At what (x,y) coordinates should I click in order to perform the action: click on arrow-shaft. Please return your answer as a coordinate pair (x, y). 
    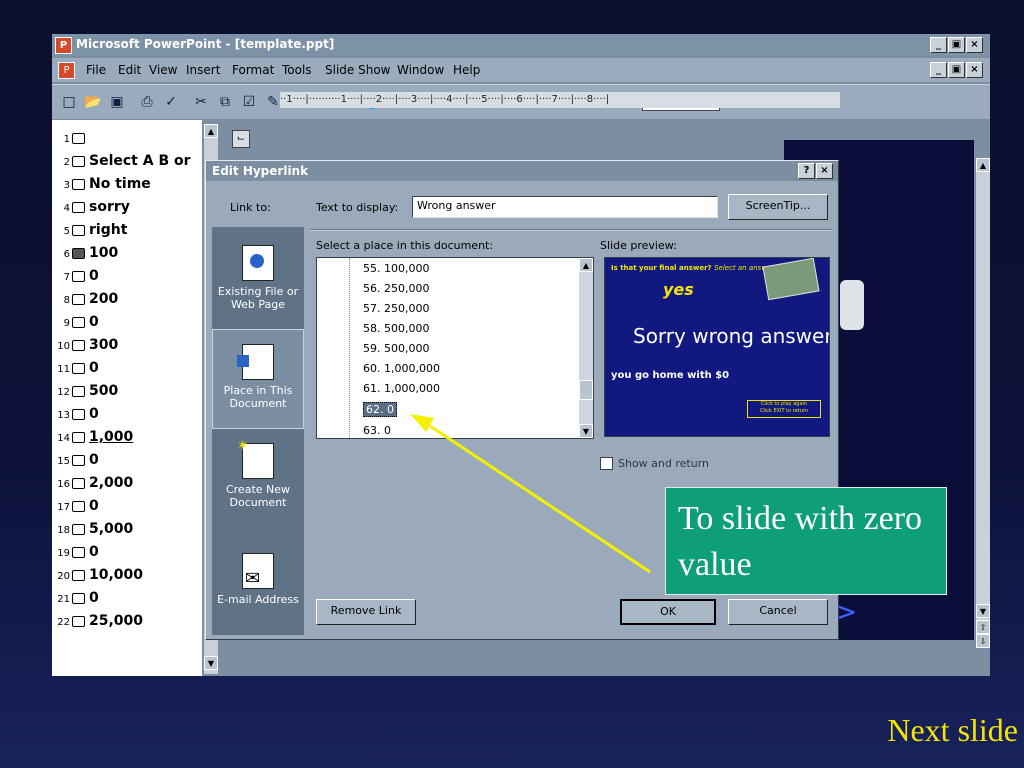
    Looking at the image, I should click on (540, 499).